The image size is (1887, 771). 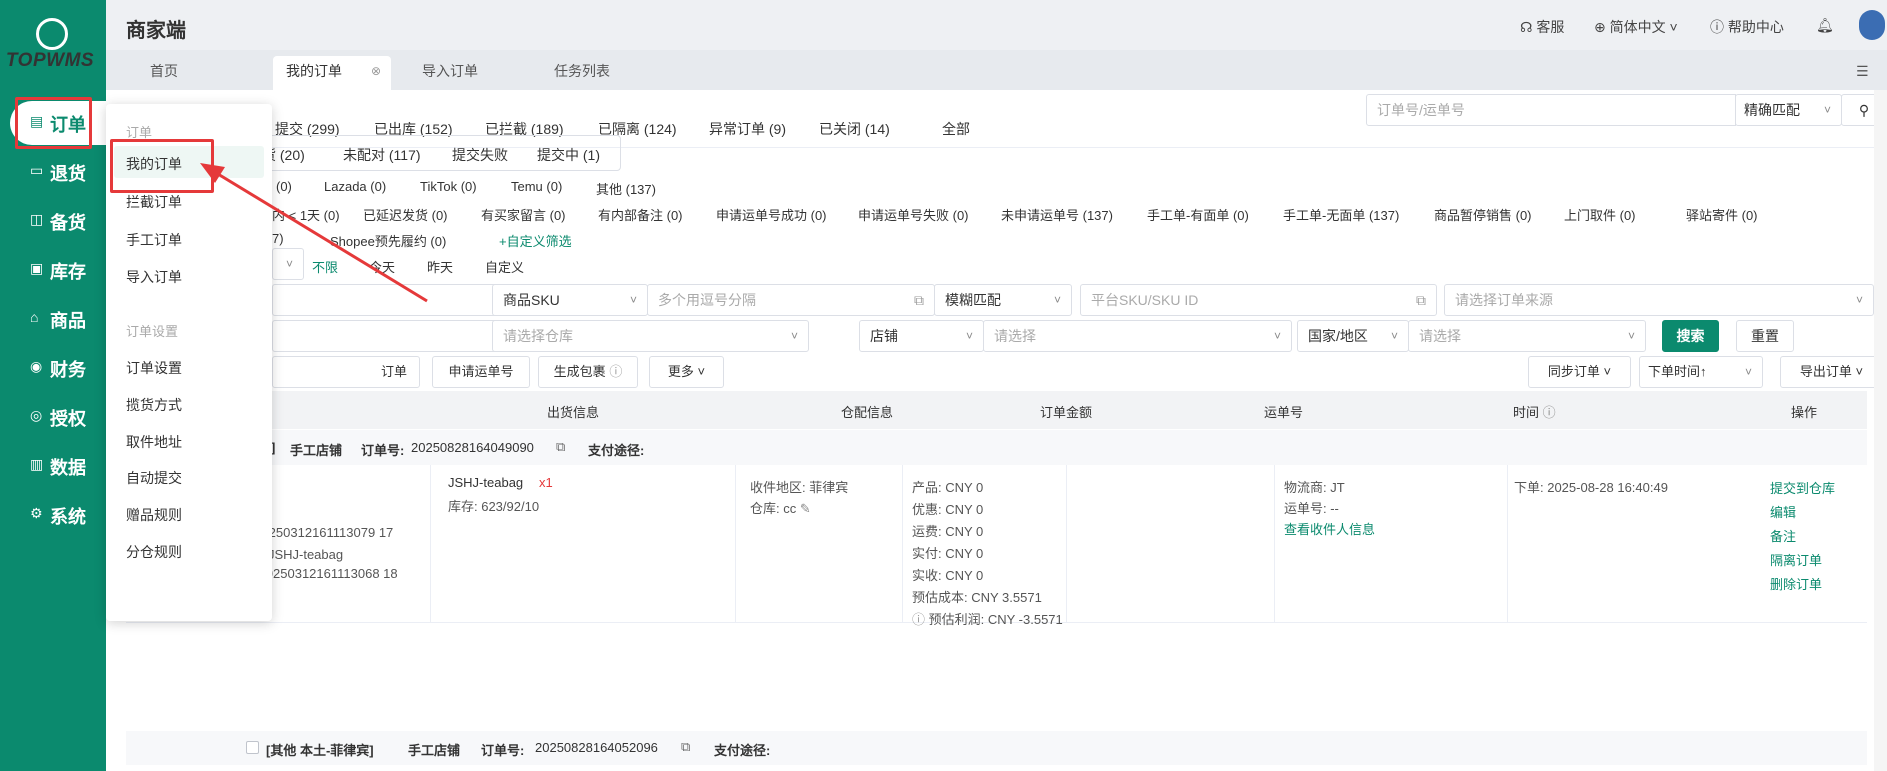 I want to click on annotation-arrow-icon, so click(x=314, y=233).